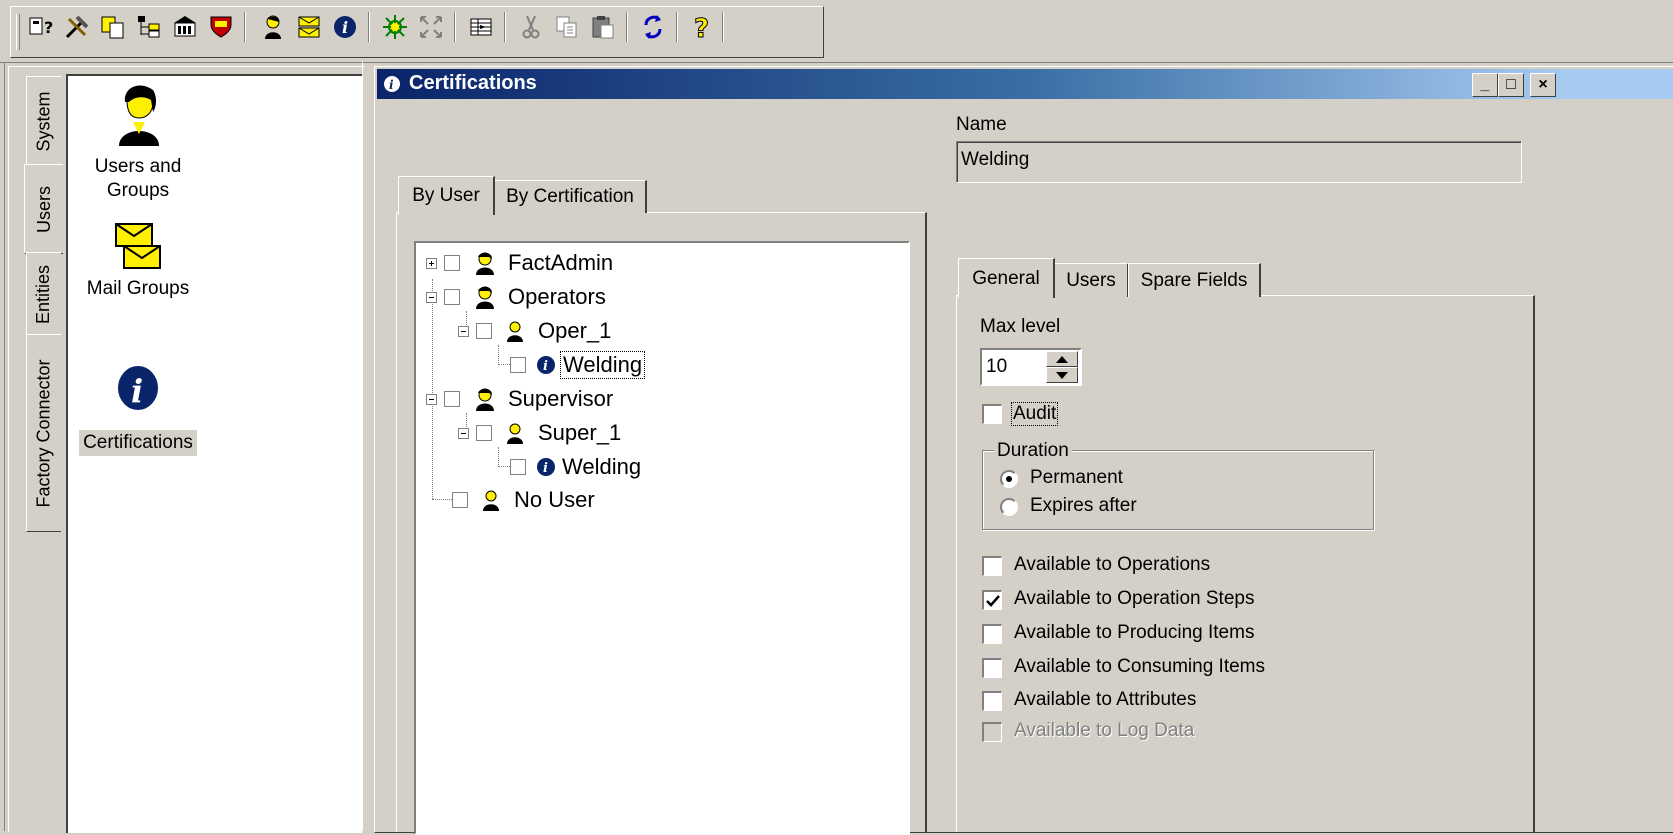  What do you see at coordinates (992, 701) in the screenshot?
I see `available-to-attributes-checkbox` at bounding box center [992, 701].